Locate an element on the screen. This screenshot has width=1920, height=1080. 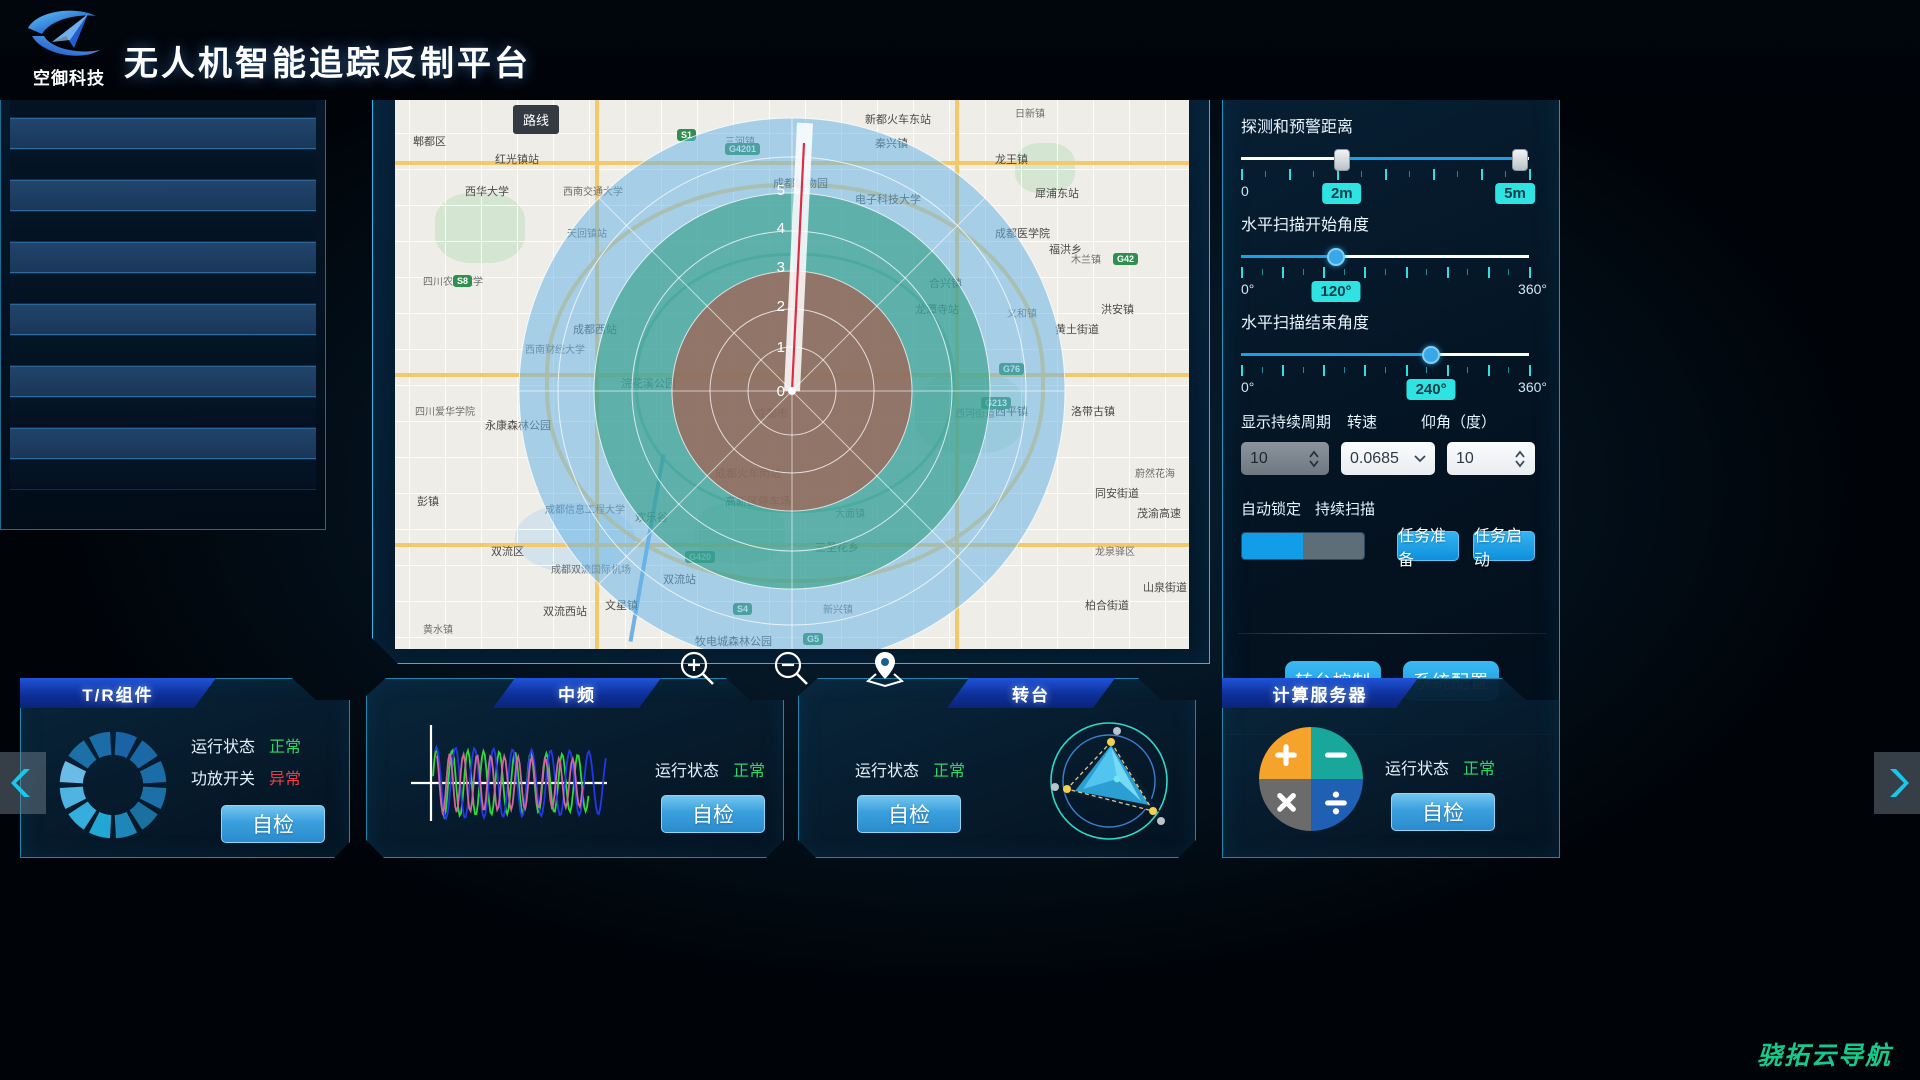
h-end-min-label: 0° is located at coordinates (1248, 387).